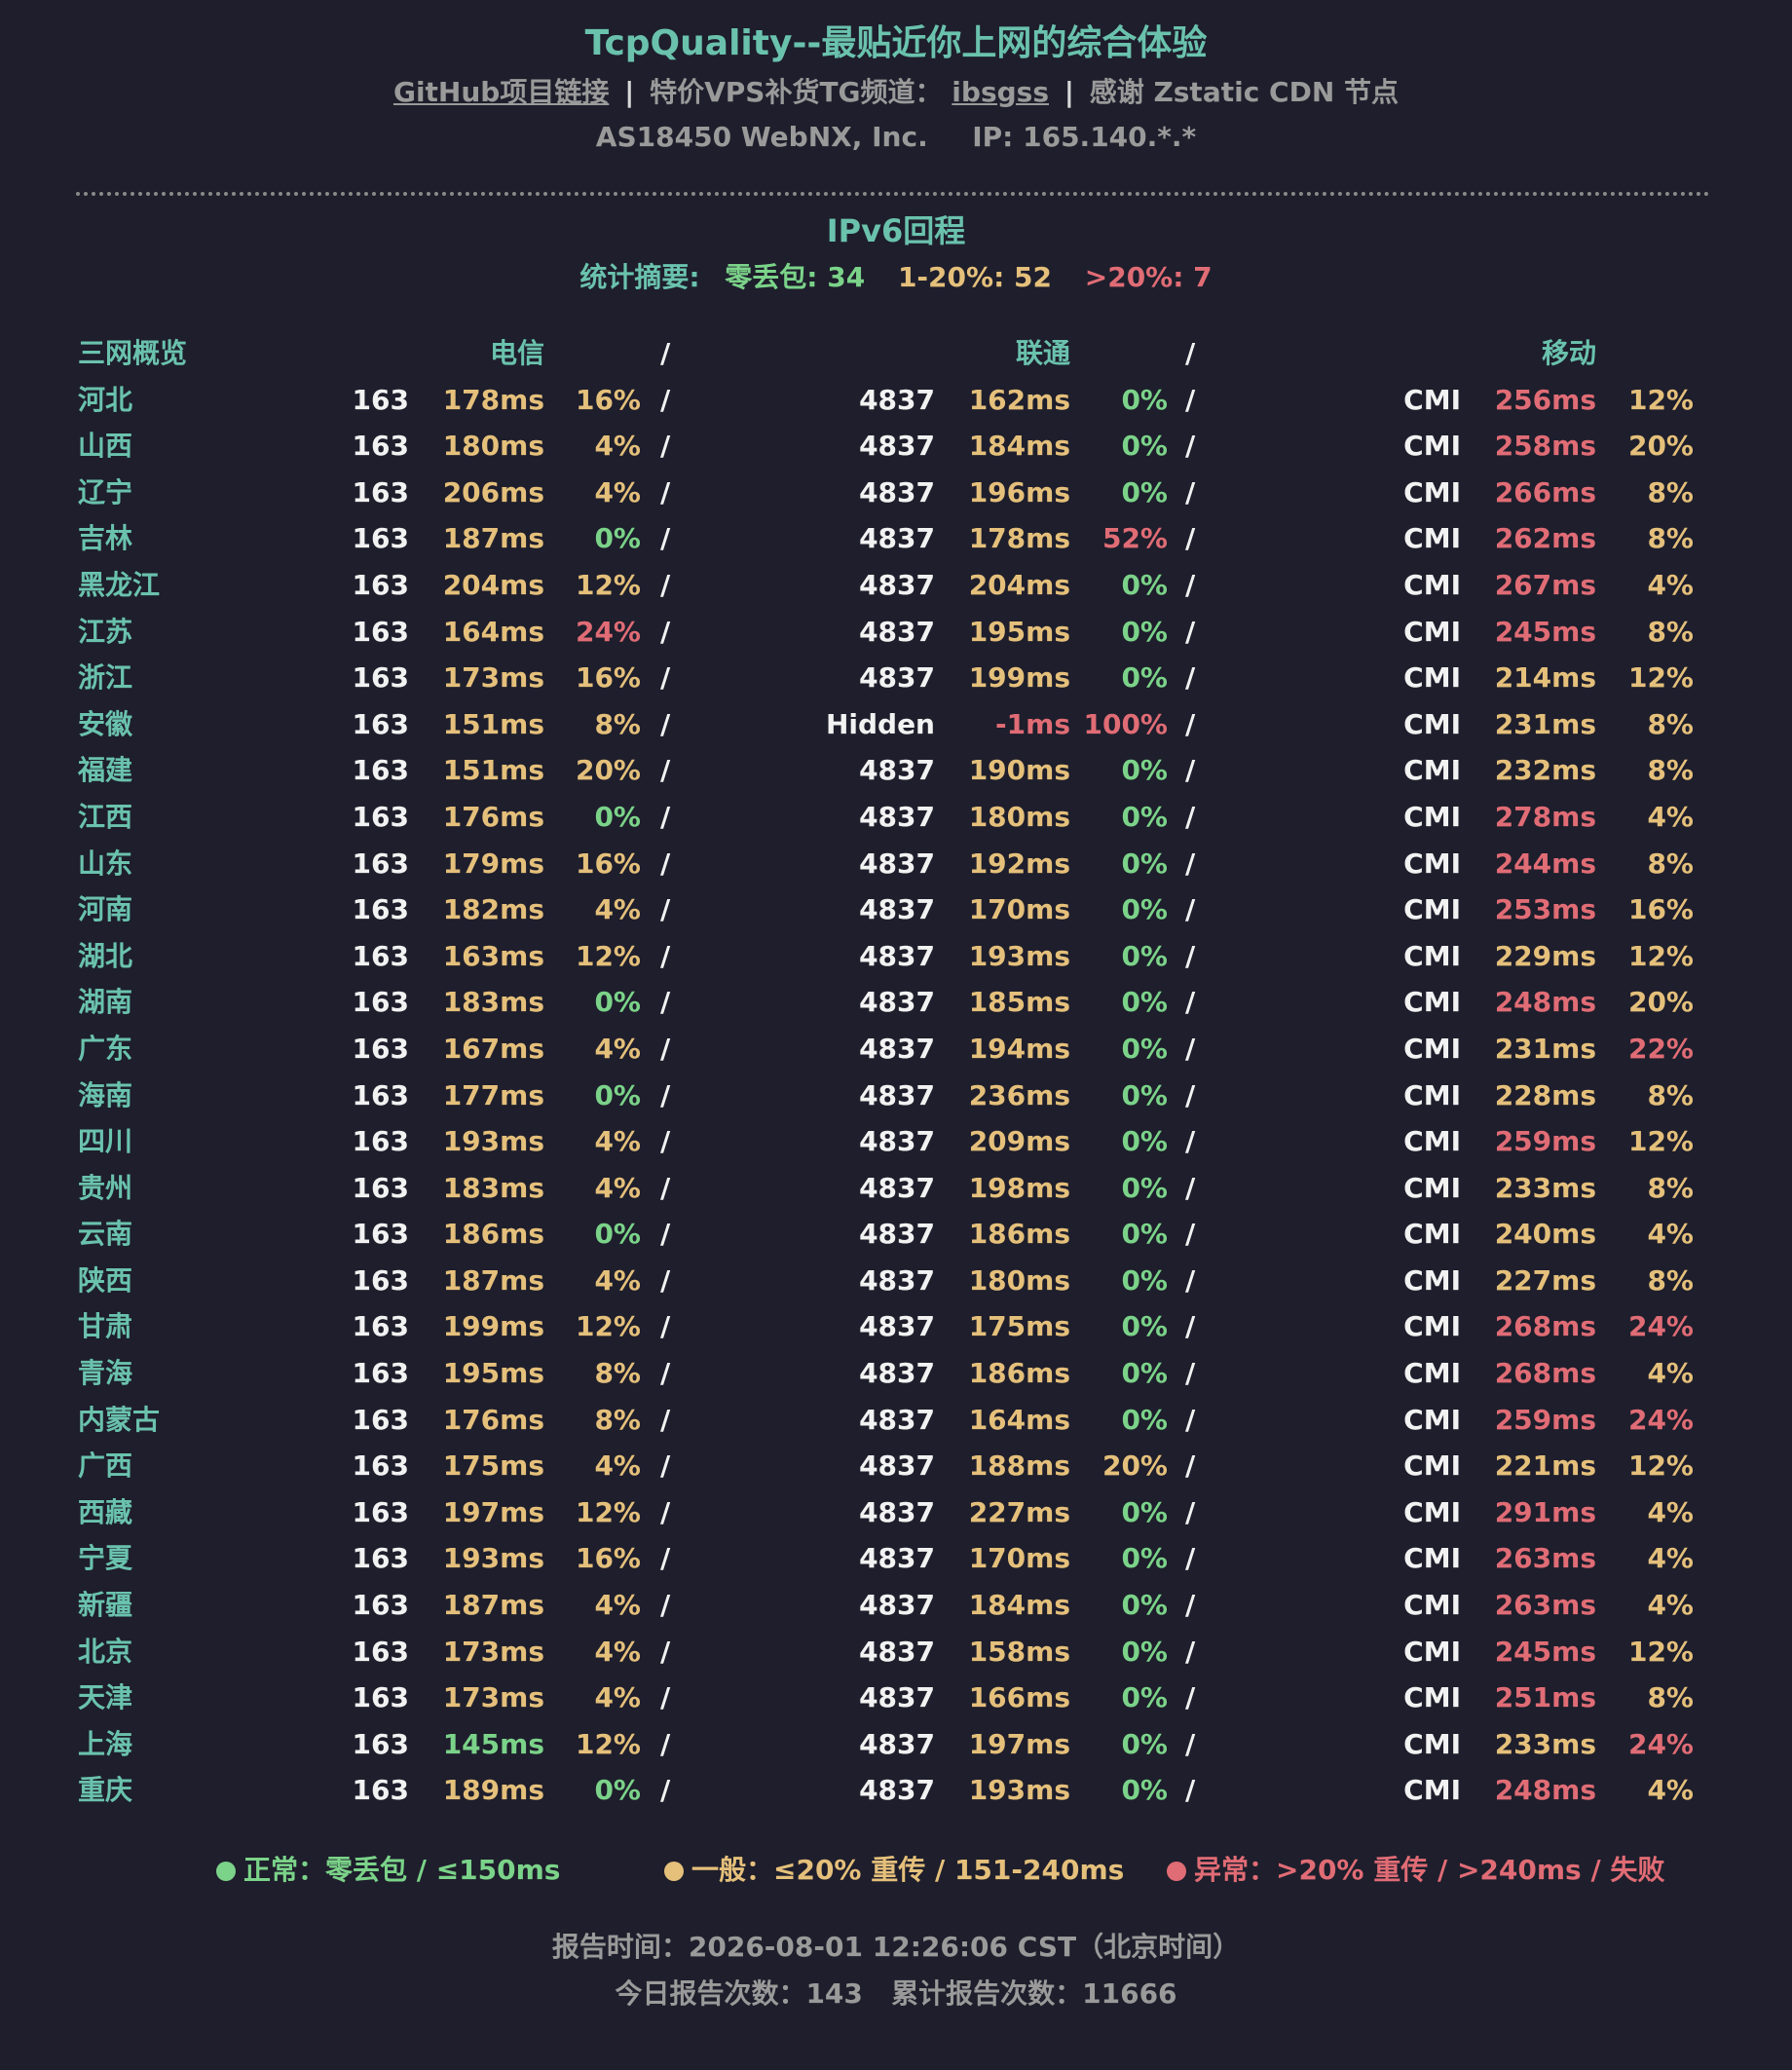 The image size is (1792, 2070). What do you see at coordinates (501, 92) in the screenshot?
I see `github-link: GitHub项目链接` at bounding box center [501, 92].